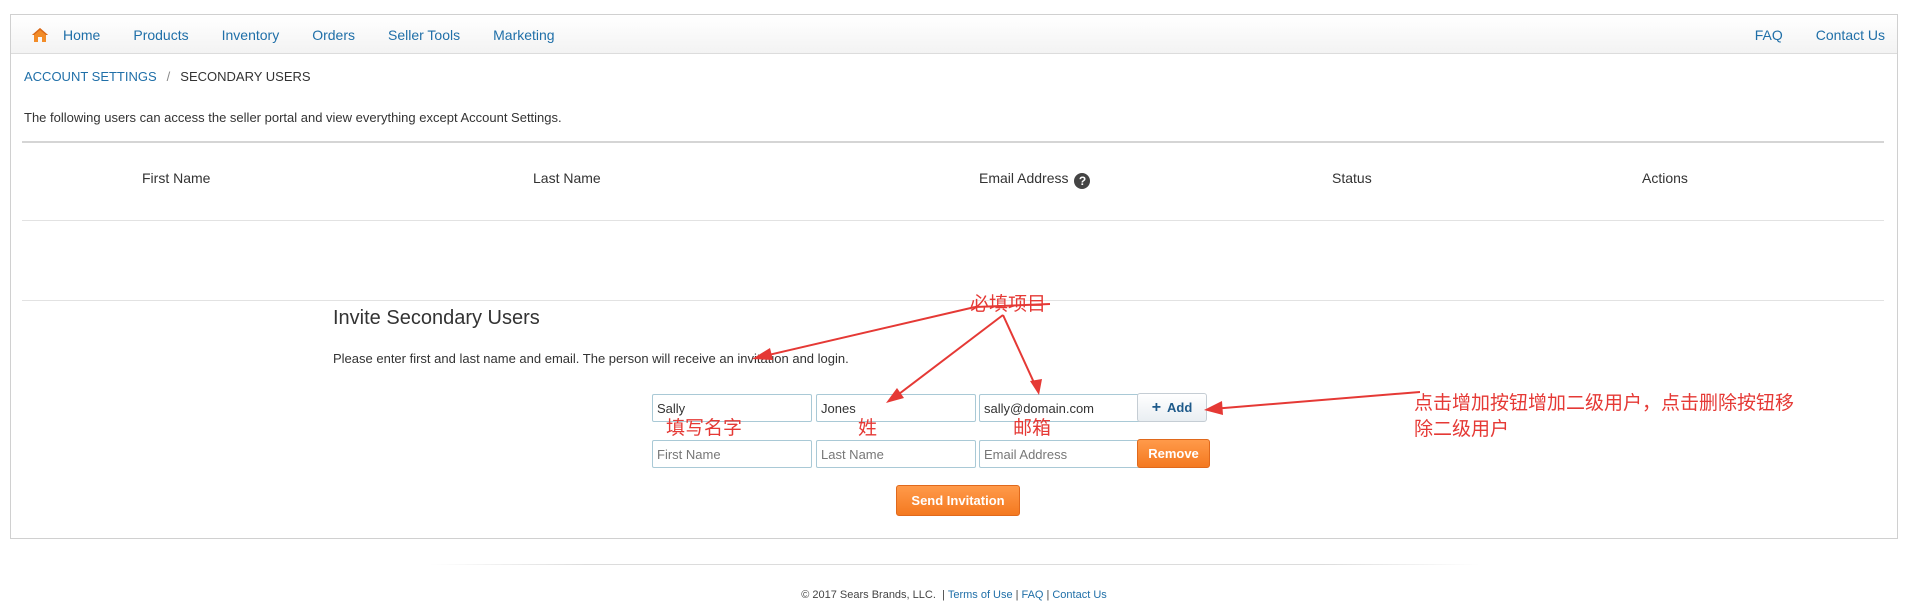 The width and height of the screenshot is (1908, 611). Describe the element at coordinates (1604, 403) in the screenshot. I see `annotation-add-remove-line1: 点击增加按钮增加二级用户，点击删除按钮移` at that location.